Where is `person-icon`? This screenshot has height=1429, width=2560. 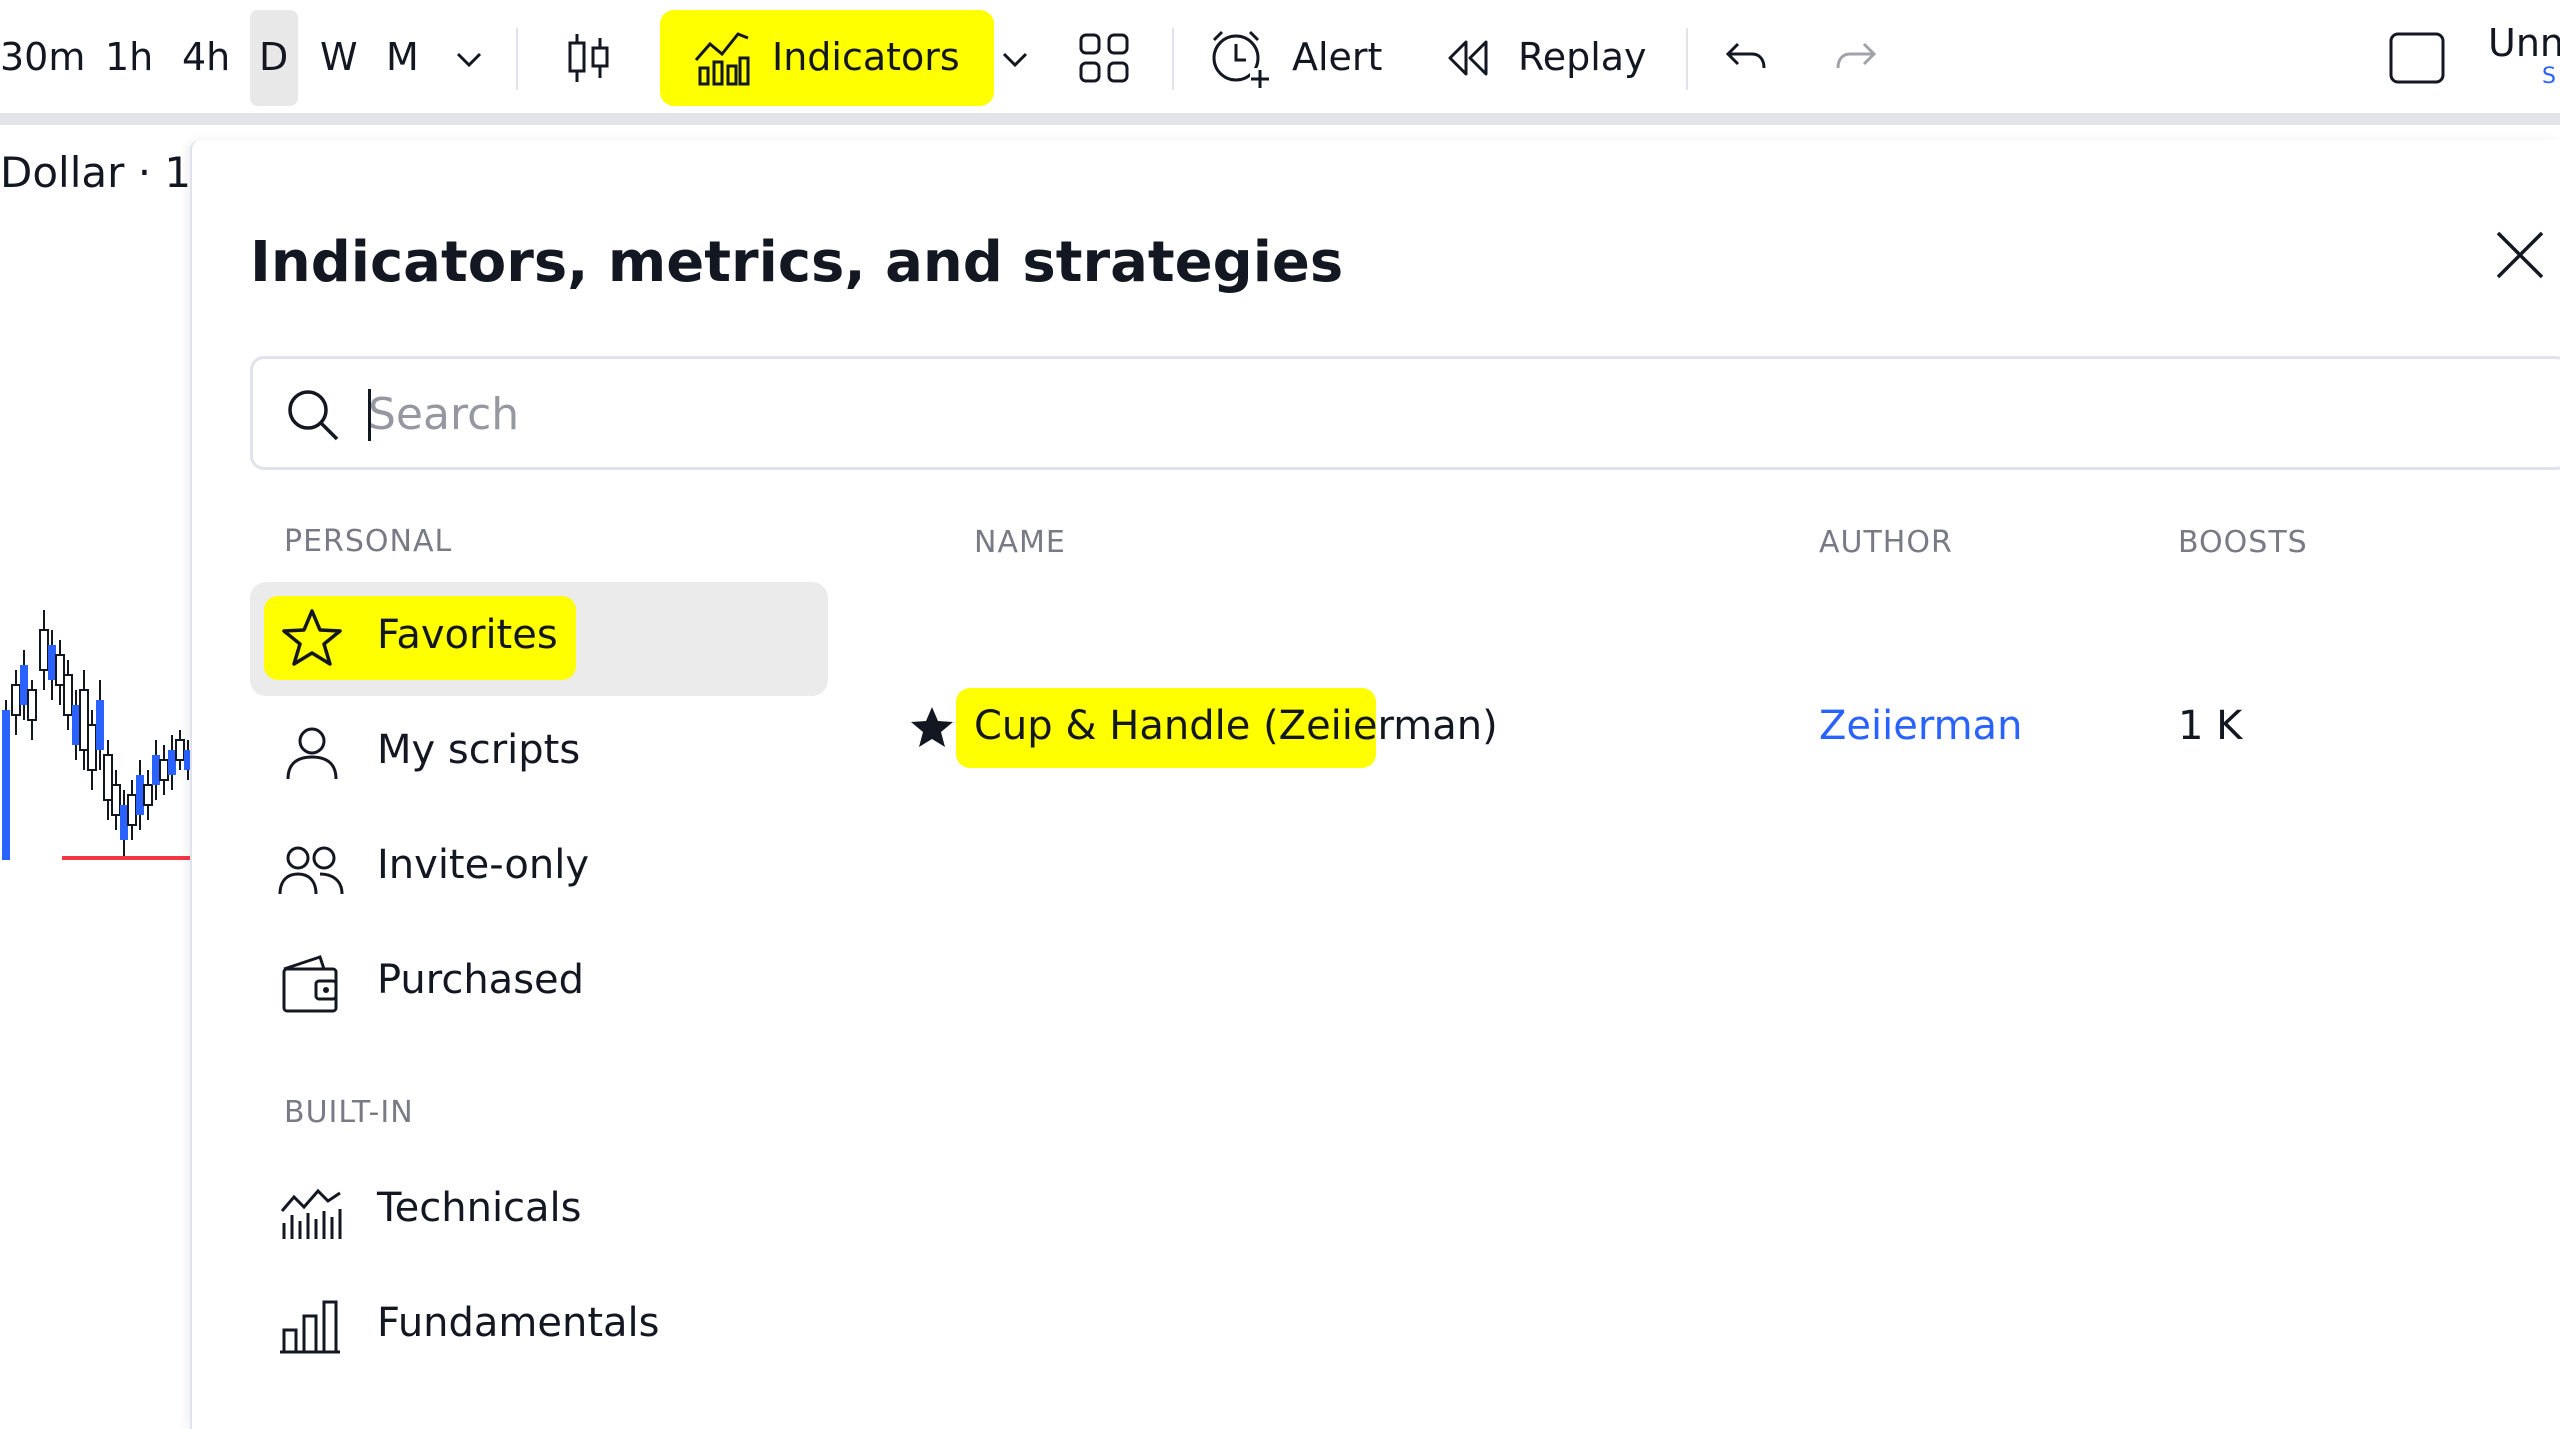 person-icon is located at coordinates (312, 753).